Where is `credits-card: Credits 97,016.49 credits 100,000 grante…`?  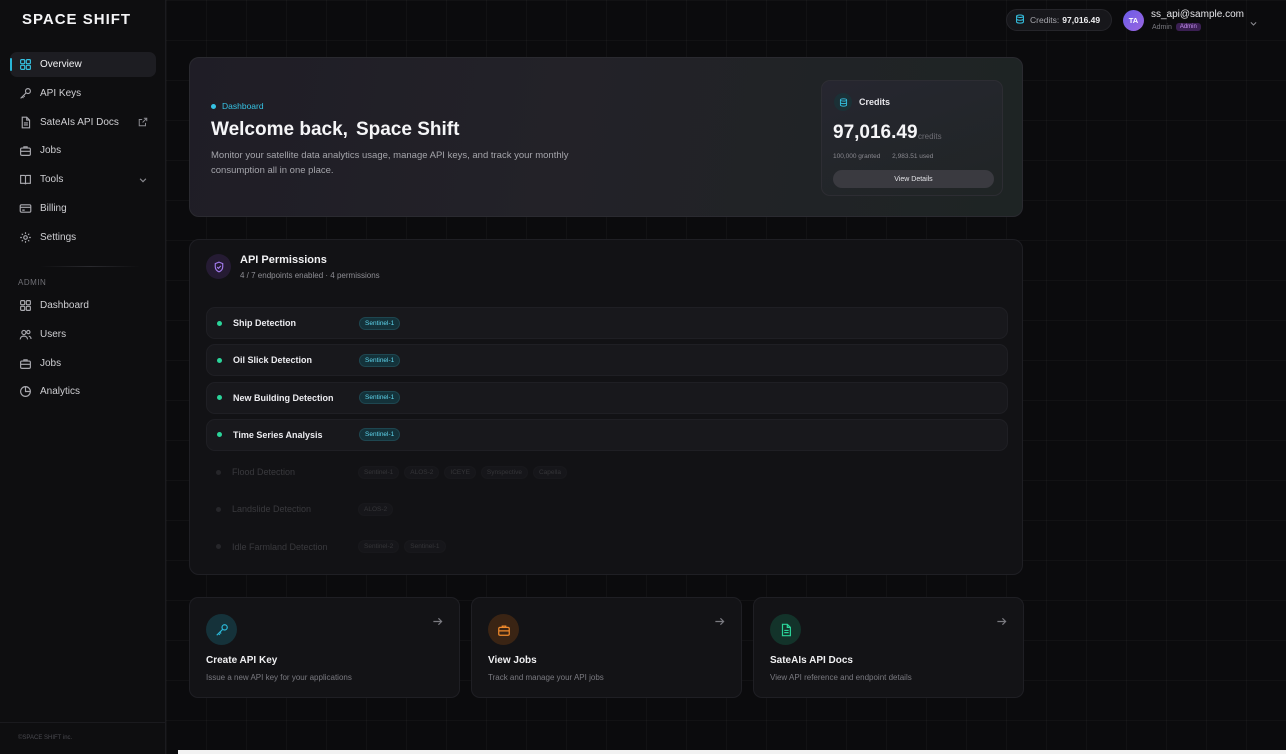 credits-card: Credits 97,016.49 credits 100,000 grante… is located at coordinates (912, 138).